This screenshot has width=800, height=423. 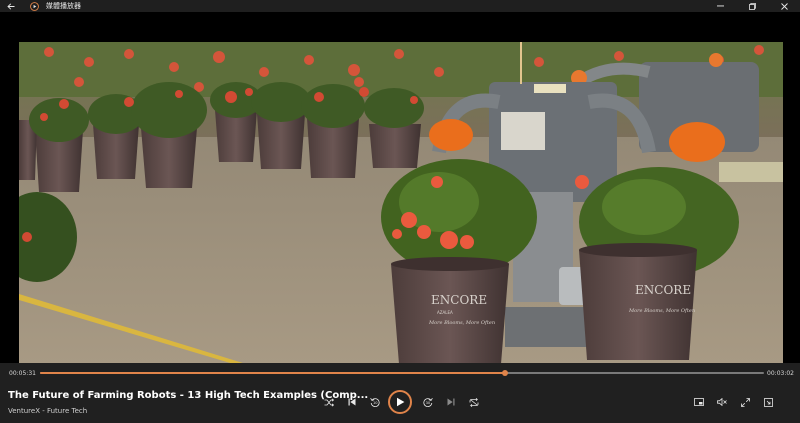 What do you see at coordinates (504, 373) in the screenshot?
I see `seek-bar-thumb` at bounding box center [504, 373].